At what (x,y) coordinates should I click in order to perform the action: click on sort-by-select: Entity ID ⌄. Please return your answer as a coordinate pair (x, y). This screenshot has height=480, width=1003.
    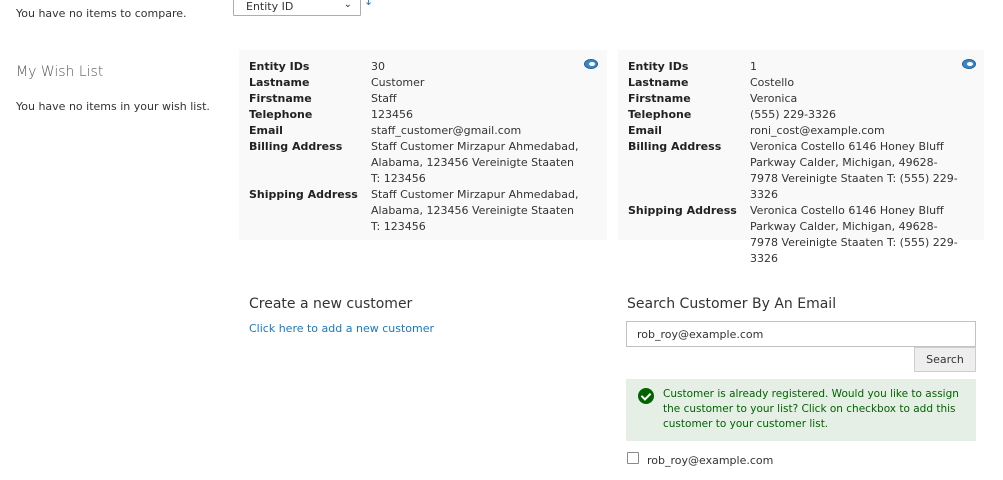
    Looking at the image, I should click on (297, 8).